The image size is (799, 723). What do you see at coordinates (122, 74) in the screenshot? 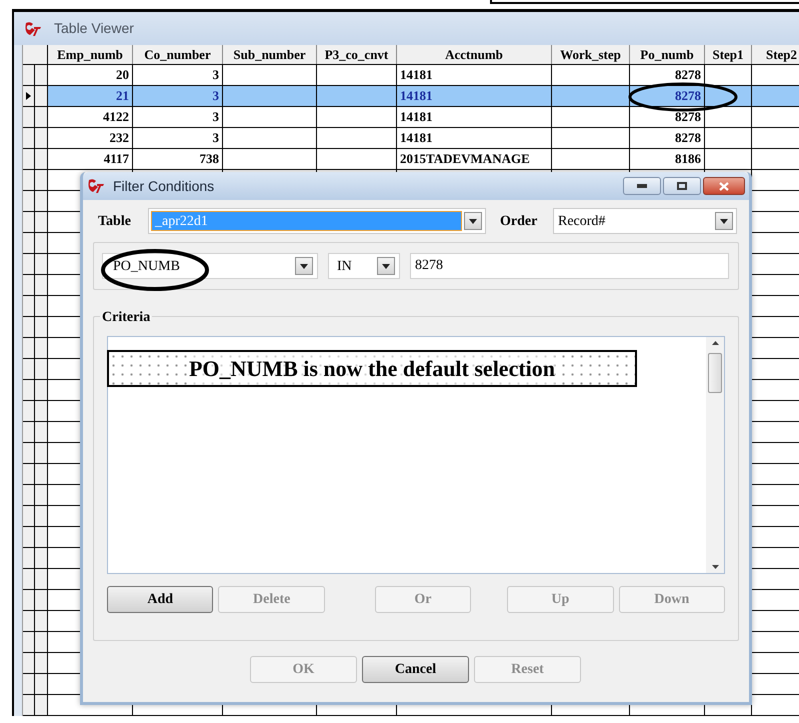
I see `table-cell: 20` at bounding box center [122, 74].